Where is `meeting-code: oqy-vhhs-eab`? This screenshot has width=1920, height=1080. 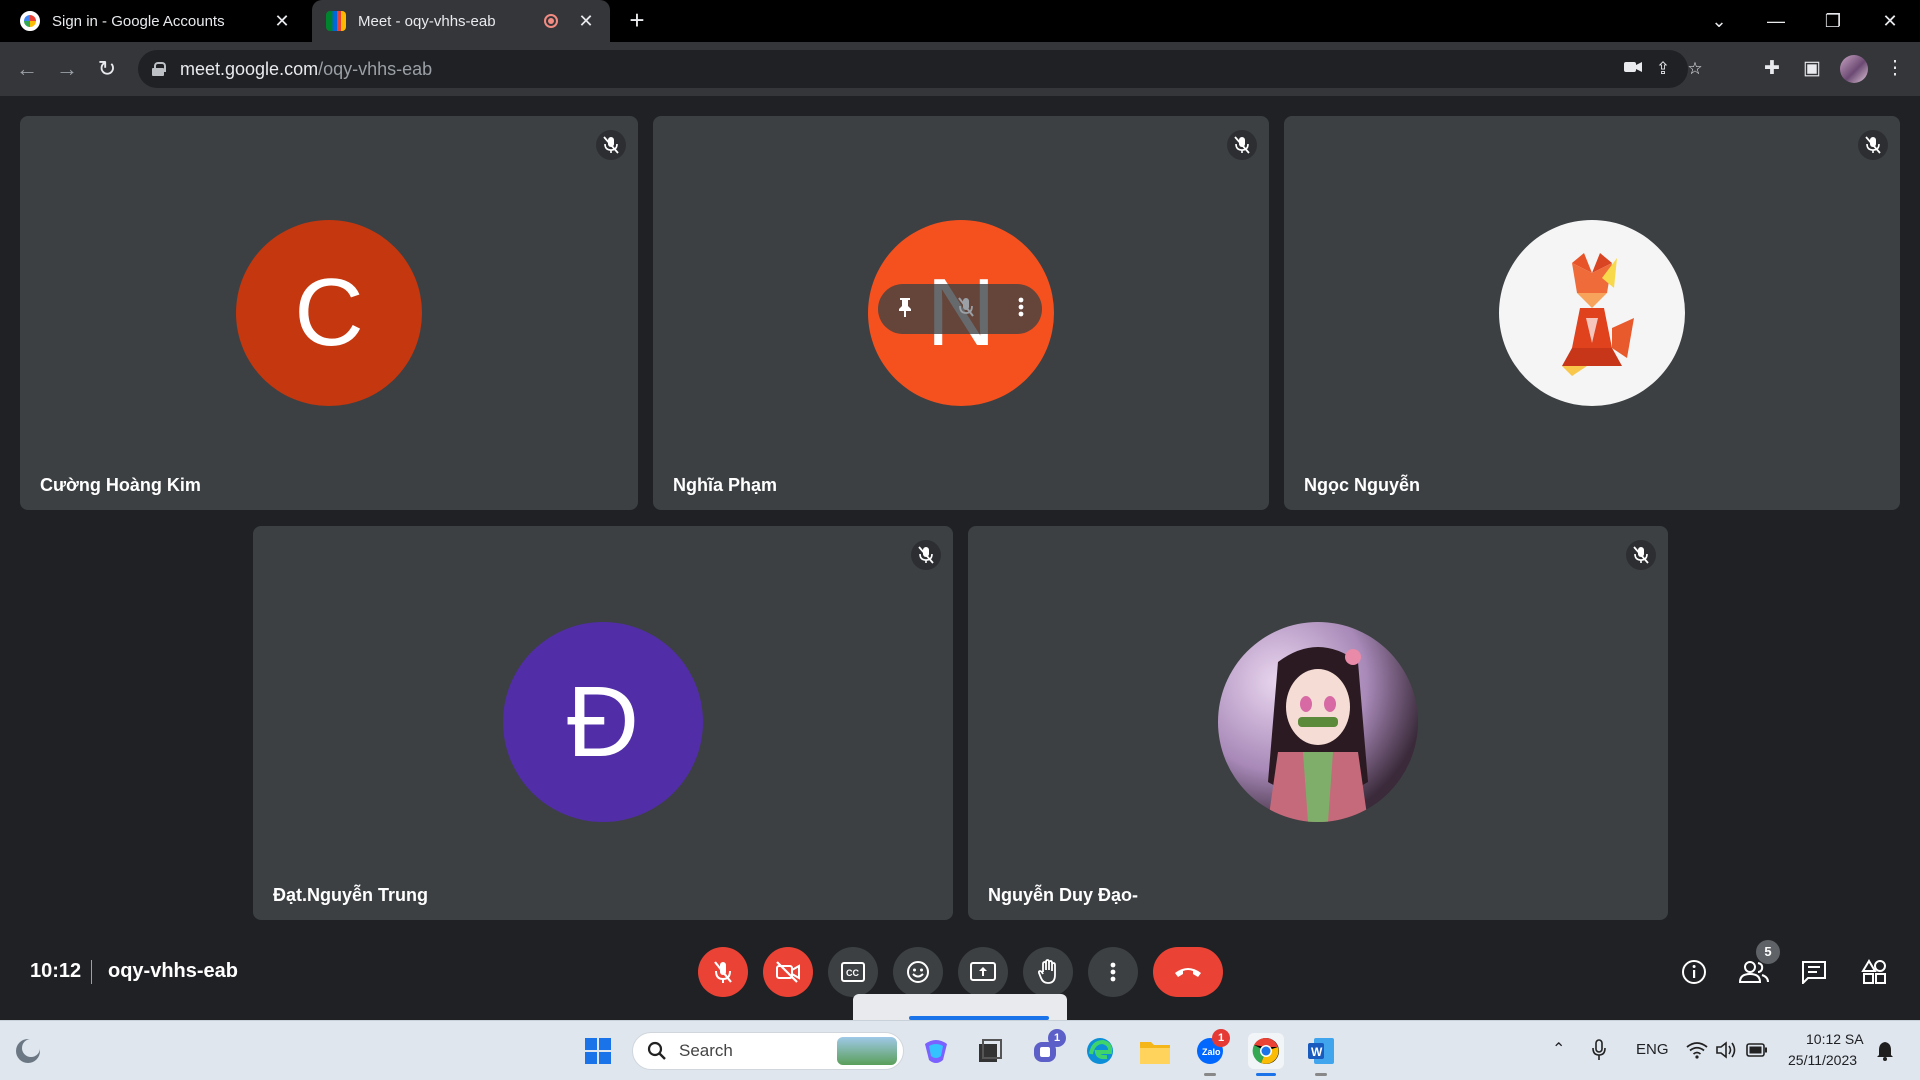
meeting-code: oqy-vhhs-eab is located at coordinates (173, 971).